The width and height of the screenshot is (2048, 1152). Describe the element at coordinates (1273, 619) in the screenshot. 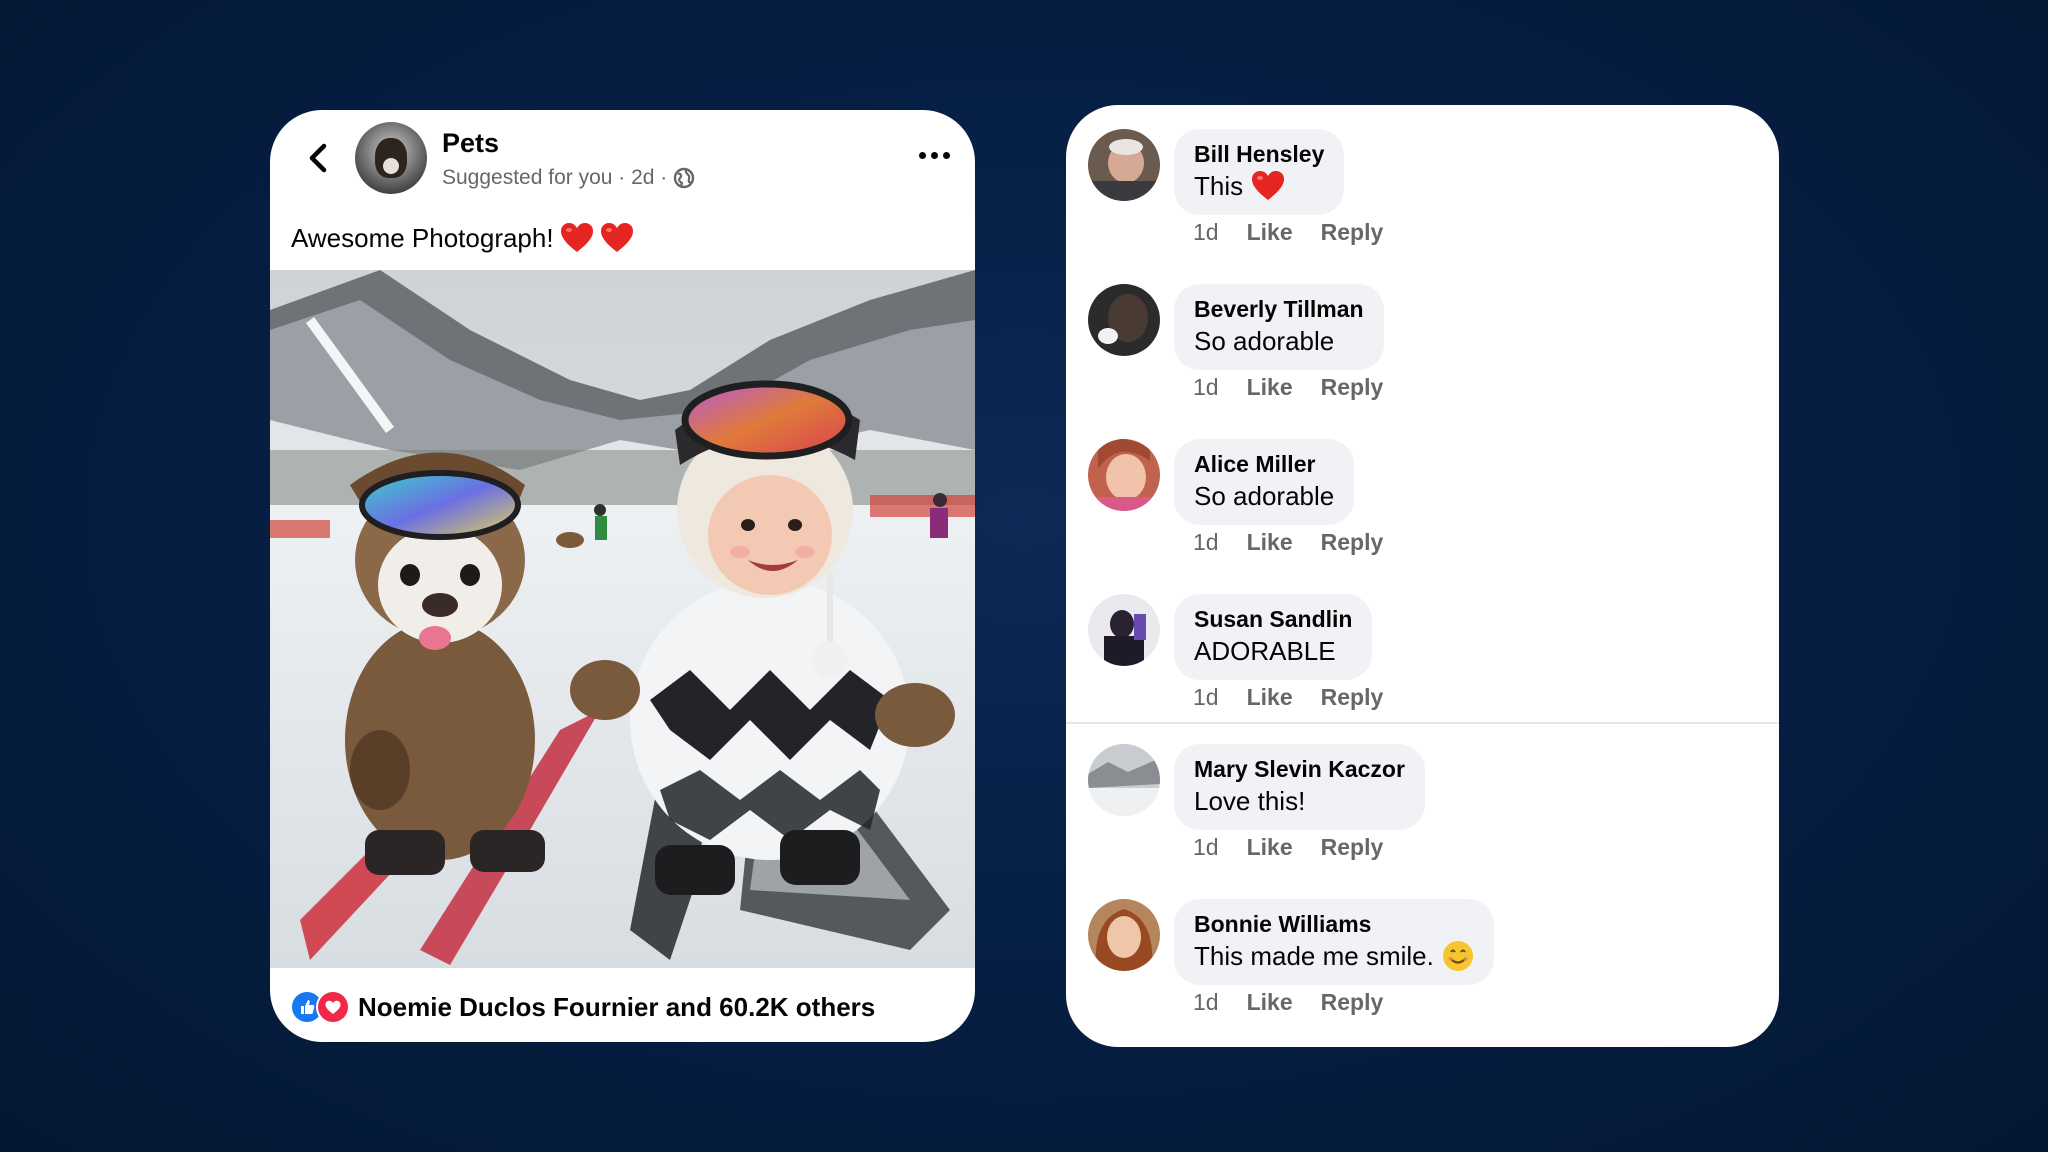

I see `commenter-name: Susan Sandlin` at that location.